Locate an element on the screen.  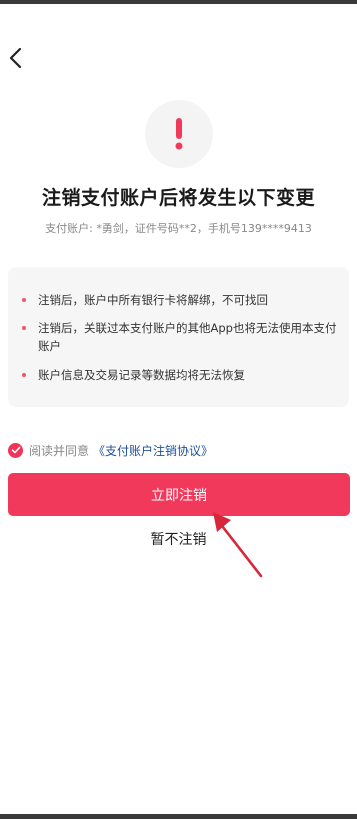
chevron-left-icon is located at coordinates (15, 58).